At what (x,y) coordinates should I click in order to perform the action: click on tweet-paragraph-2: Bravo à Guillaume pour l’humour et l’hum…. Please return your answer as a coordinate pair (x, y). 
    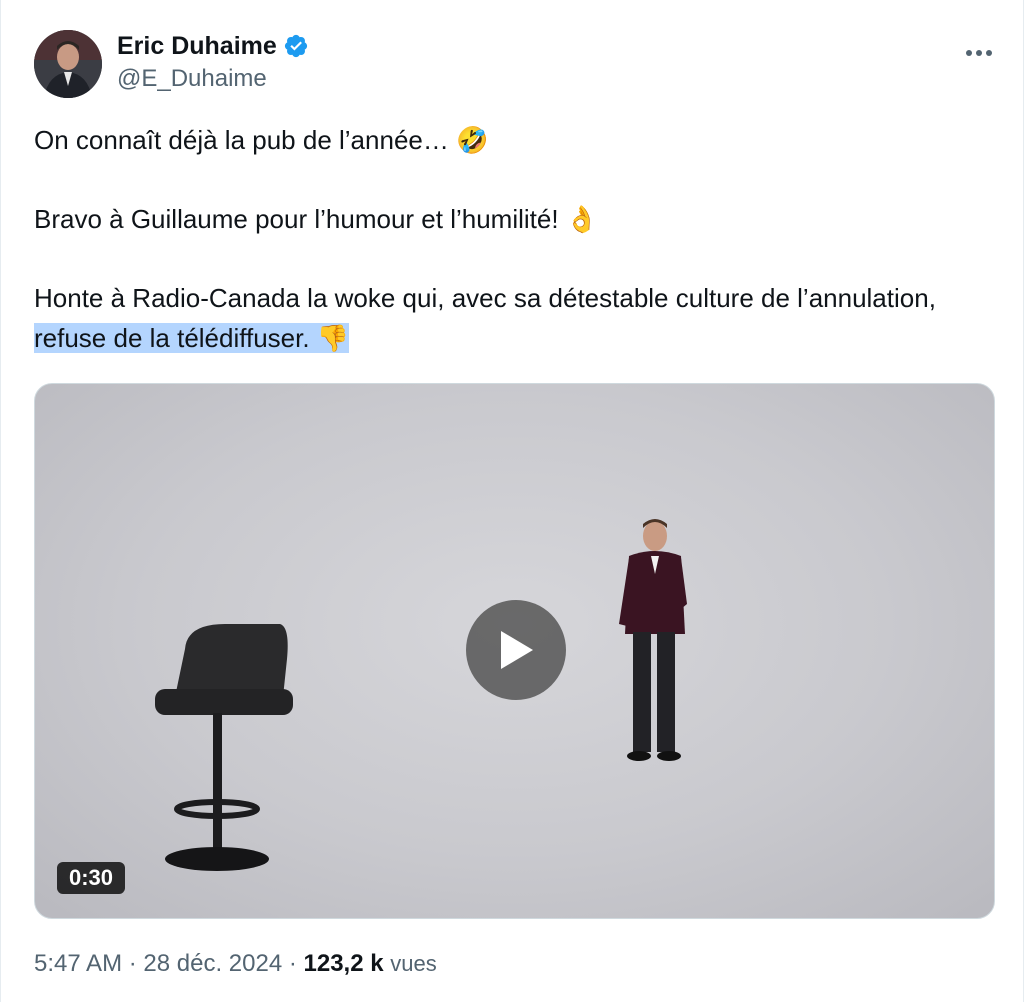
    Looking at the image, I should click on (509, 219).